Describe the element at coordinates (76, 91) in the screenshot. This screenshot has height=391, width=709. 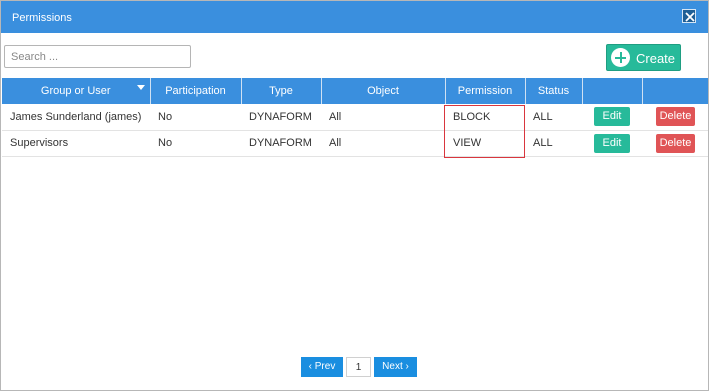
I see `column-header-group-or-user: Group or User` at that location.